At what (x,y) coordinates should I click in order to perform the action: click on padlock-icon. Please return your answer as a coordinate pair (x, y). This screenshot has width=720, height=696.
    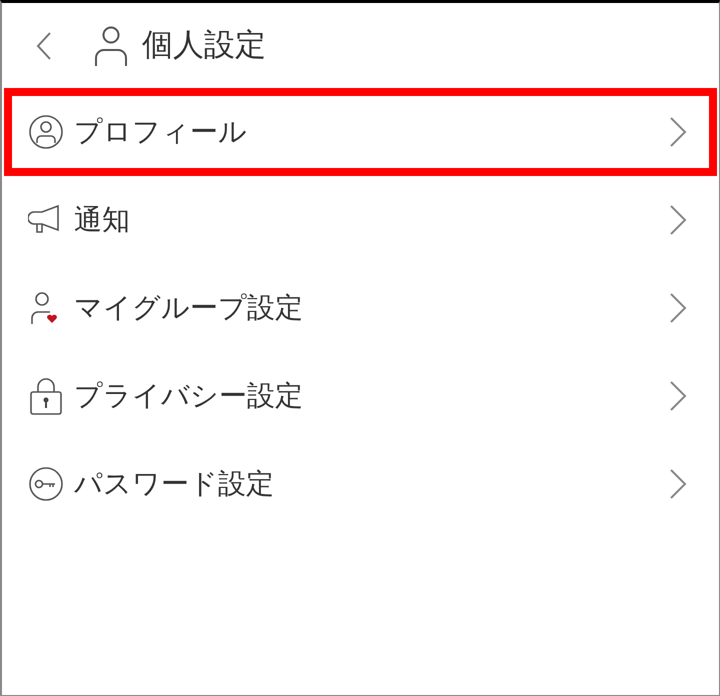
    Looking at the image, I should click on (46, 396).